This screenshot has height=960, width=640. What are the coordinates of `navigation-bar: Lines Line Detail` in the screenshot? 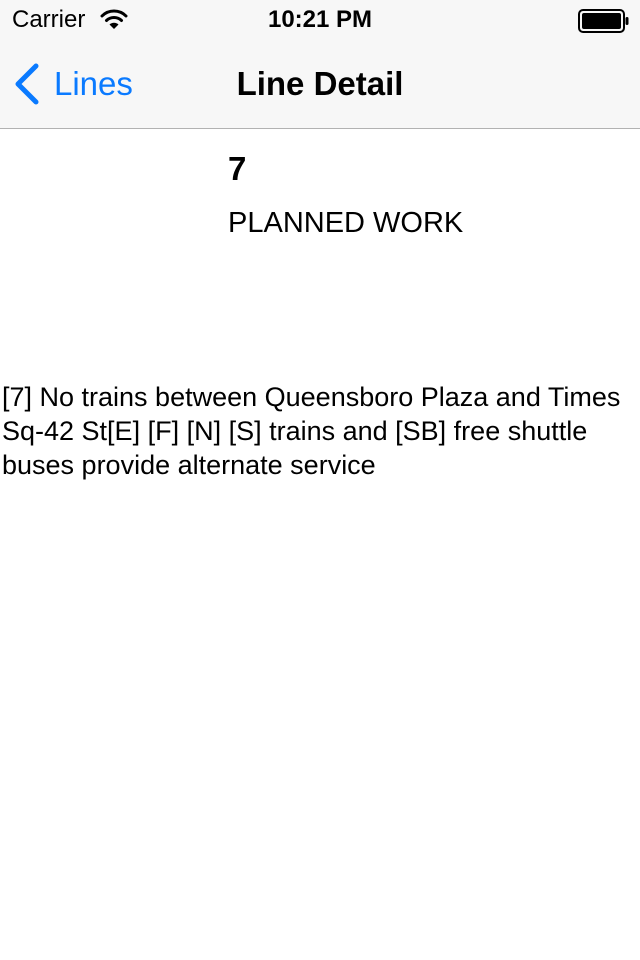 It's located at (320, 84).